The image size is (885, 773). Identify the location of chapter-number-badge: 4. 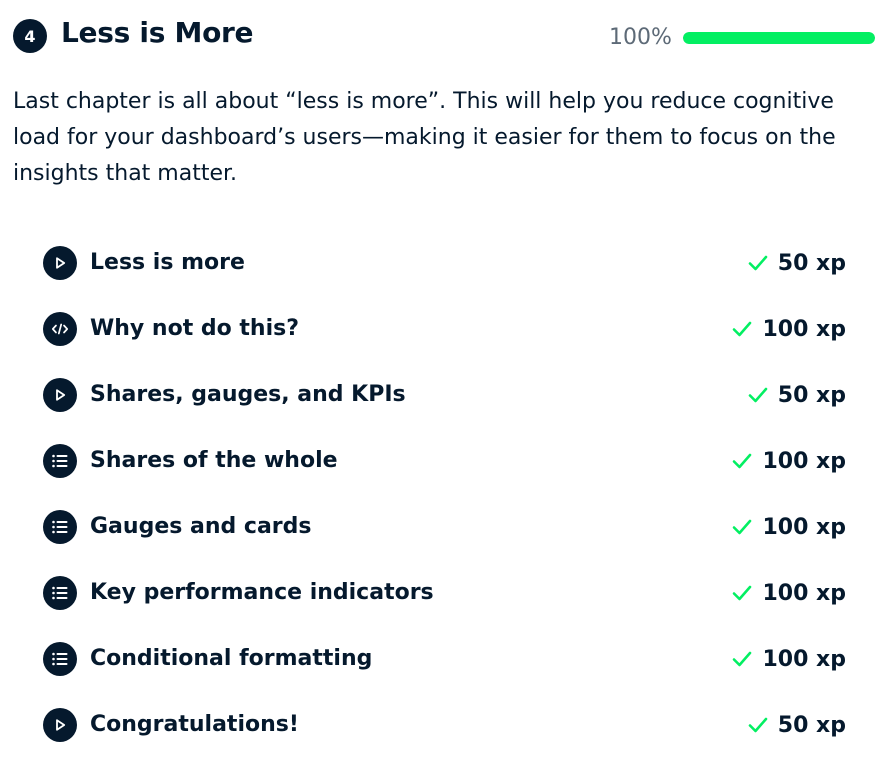
(30, 36).